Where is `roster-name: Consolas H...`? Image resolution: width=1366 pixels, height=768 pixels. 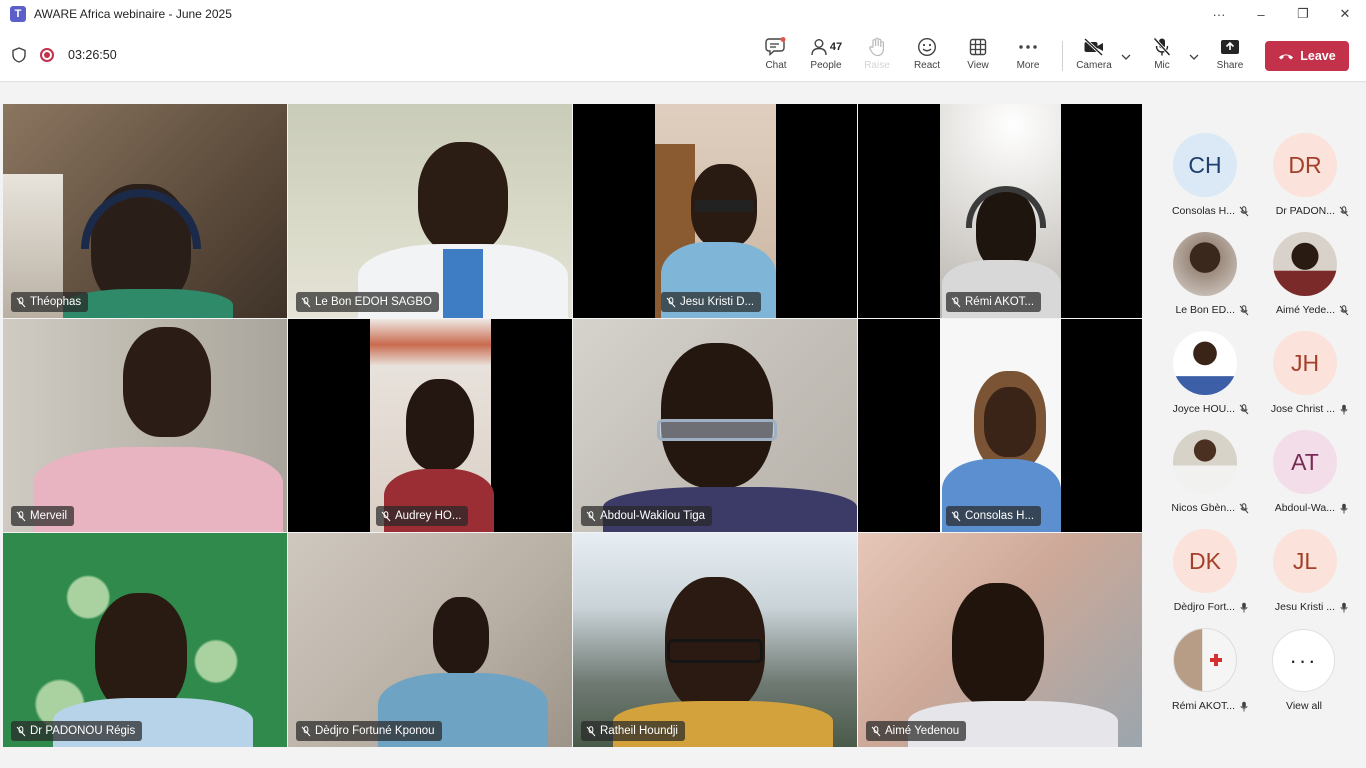 roster-name: Consolas H... is located at coordinates (1203, 211).